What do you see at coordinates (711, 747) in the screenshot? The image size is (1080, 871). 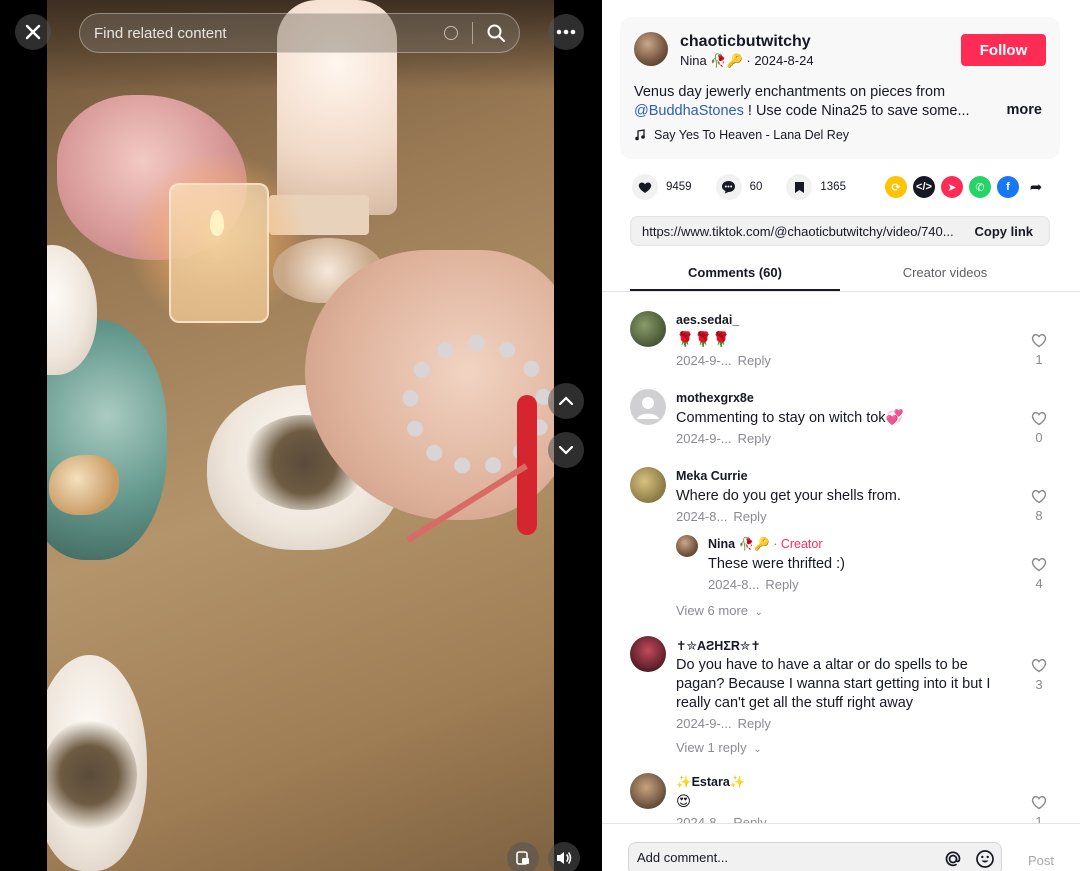 I see `view-more-label: View 1 reply` at bounding box center [711, 747].